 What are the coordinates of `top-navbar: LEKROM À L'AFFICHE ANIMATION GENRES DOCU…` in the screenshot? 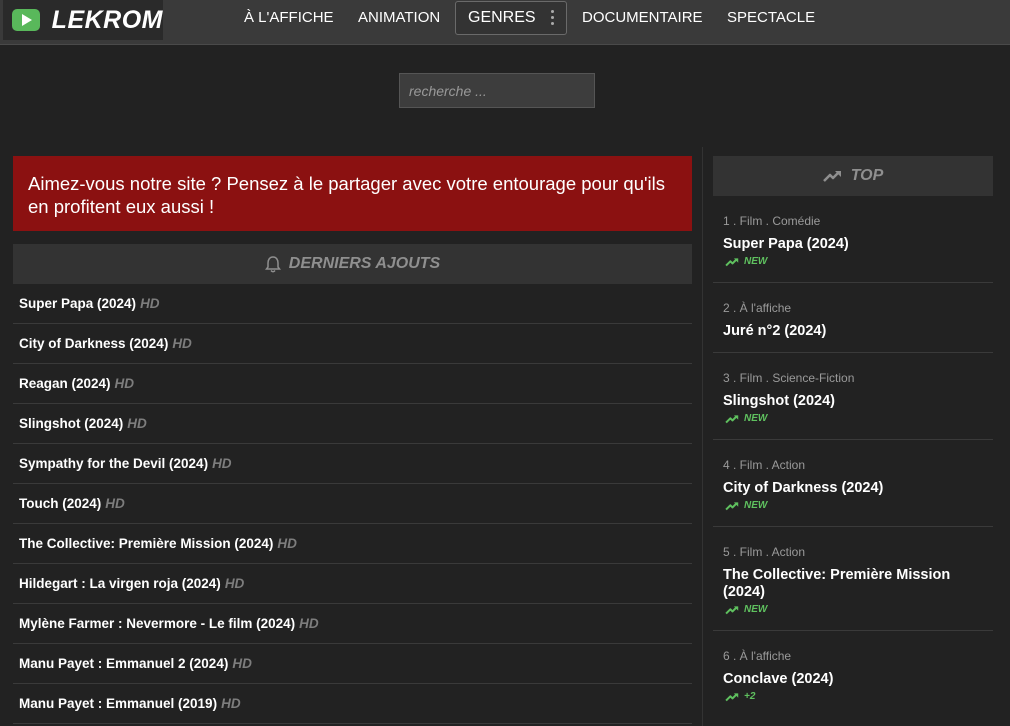 It's located at (505, 22).